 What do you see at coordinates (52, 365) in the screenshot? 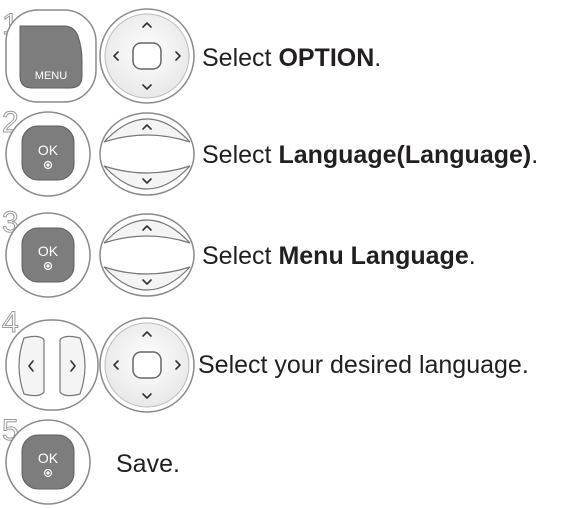
I see `left-right-buttons-icon` at bounding box center [52, 365].